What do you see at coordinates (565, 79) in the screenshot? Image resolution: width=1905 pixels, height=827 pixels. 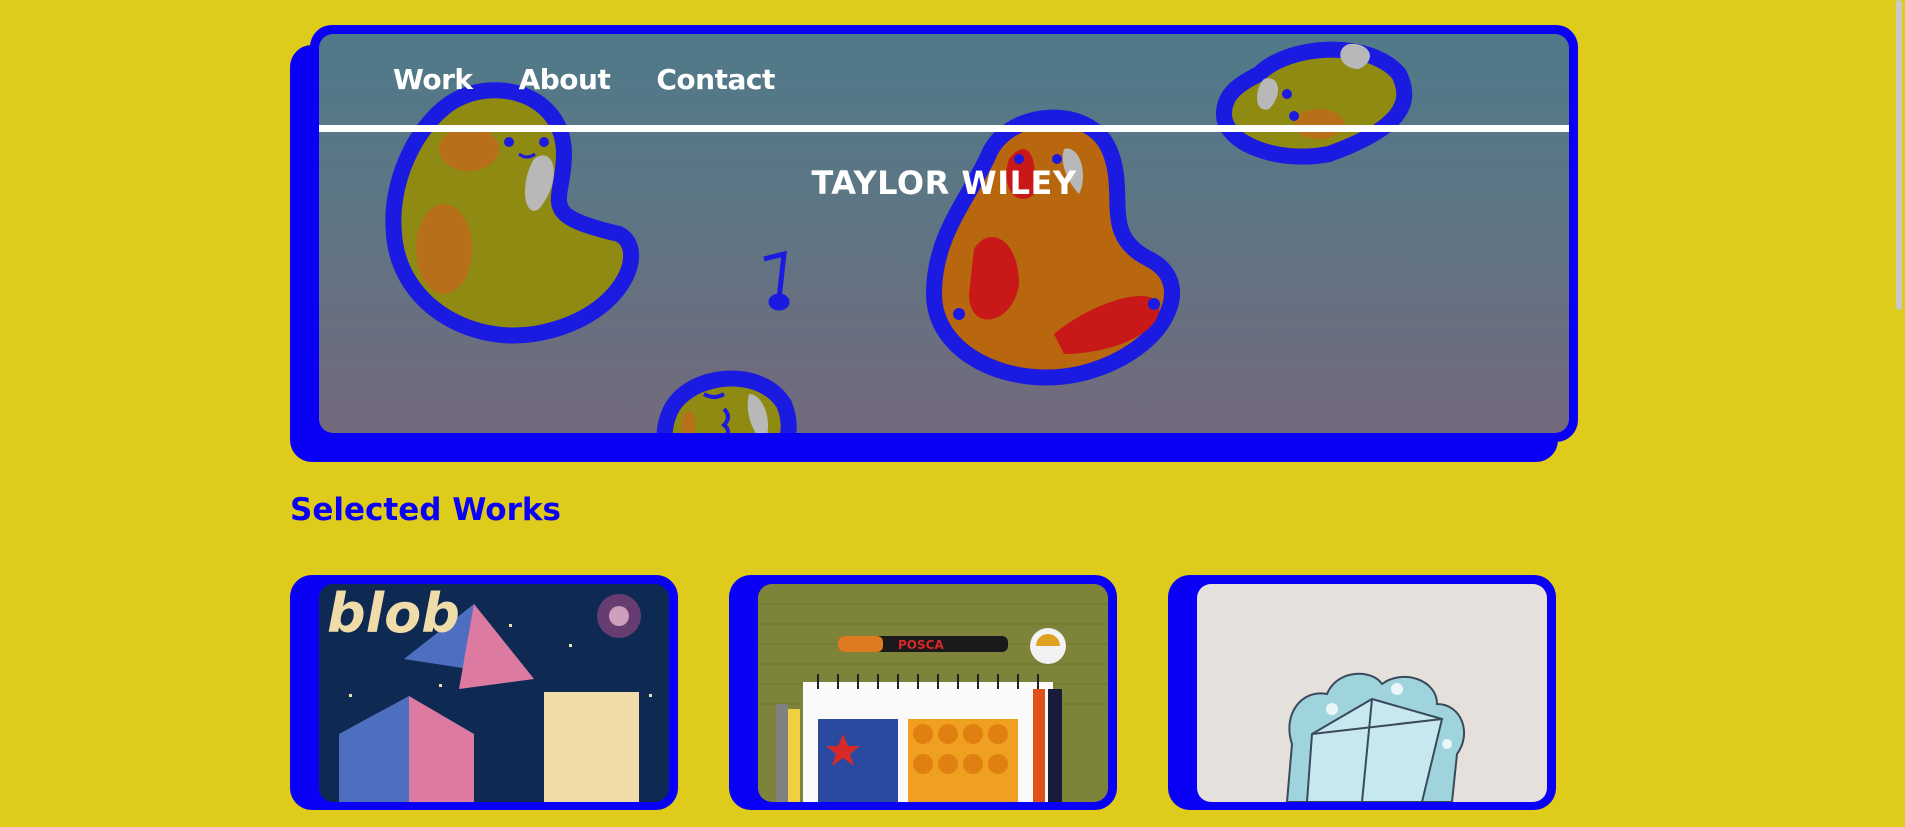 I see `nav-link-about: About` at bounding box center [565, 79].